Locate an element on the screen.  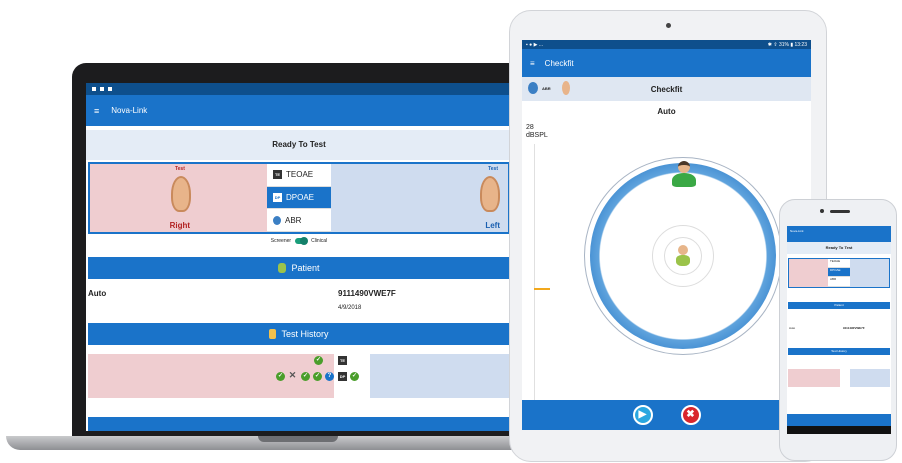
level-unit: dBSPL is located at coordinates (537, 135).